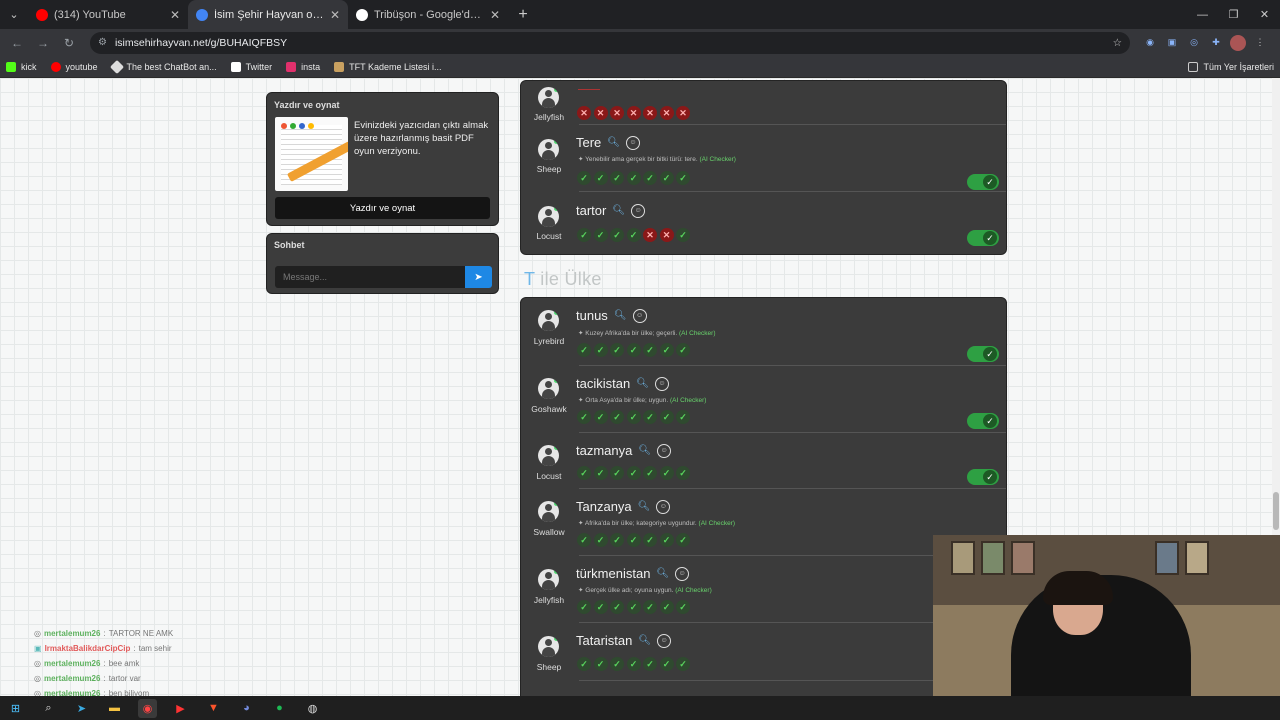 This screenshot has width=1280, height=720. Describe the element at coordinates (43, 43) in the screenshot. I see `forward-icon: →` at that location.